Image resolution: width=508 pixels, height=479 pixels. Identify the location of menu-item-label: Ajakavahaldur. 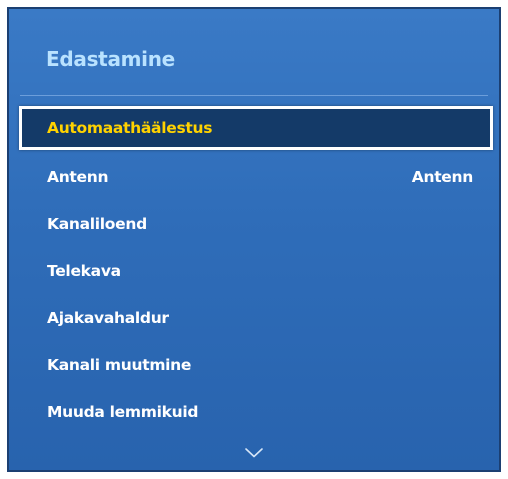
(108, 317).